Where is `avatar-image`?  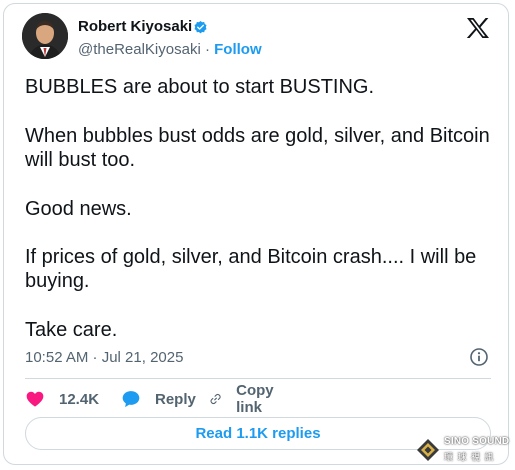 avatar-image is located at coordinates (45, 36).